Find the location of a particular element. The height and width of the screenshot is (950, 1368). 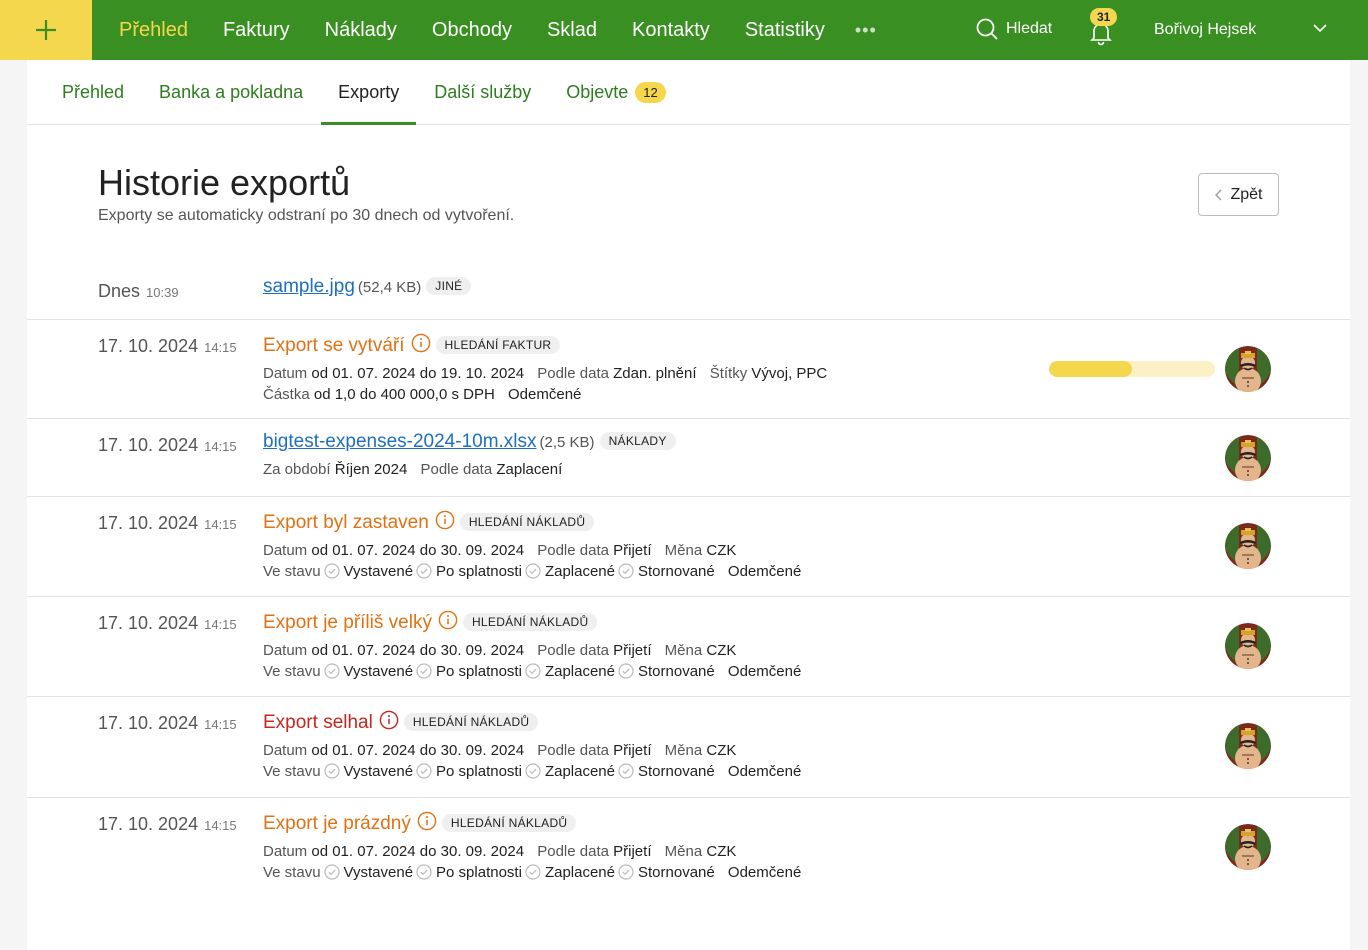

filter-label: Ve stavu is located at coordinates (292, 872).